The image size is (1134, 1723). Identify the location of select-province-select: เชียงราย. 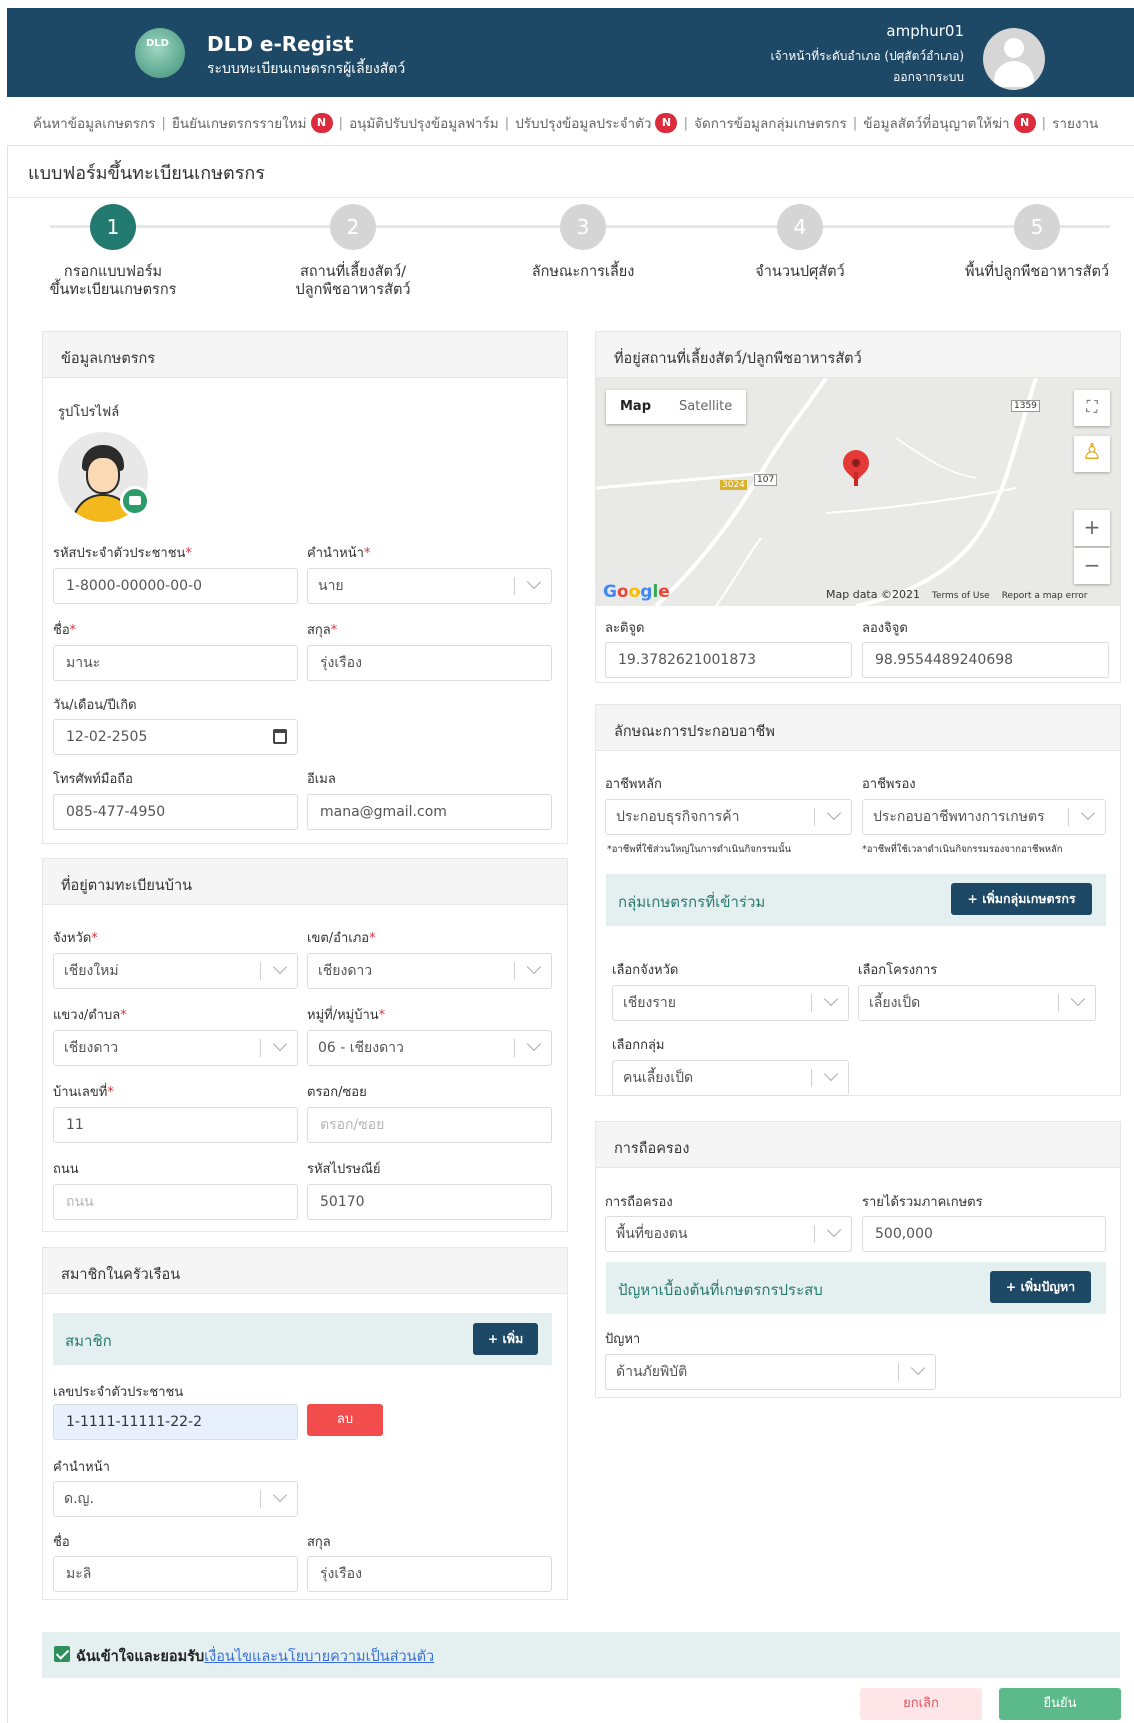
(730, 1003).